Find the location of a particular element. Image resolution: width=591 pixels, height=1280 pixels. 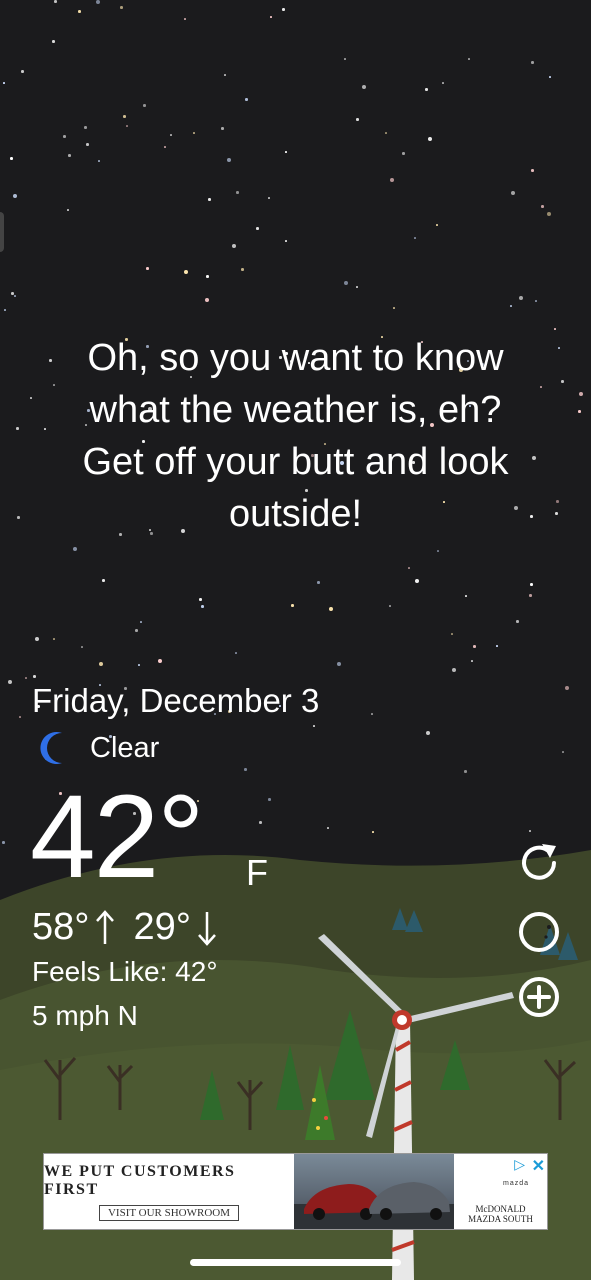

message-line: Oh, so you want to know is located at coordinates (295, 358).